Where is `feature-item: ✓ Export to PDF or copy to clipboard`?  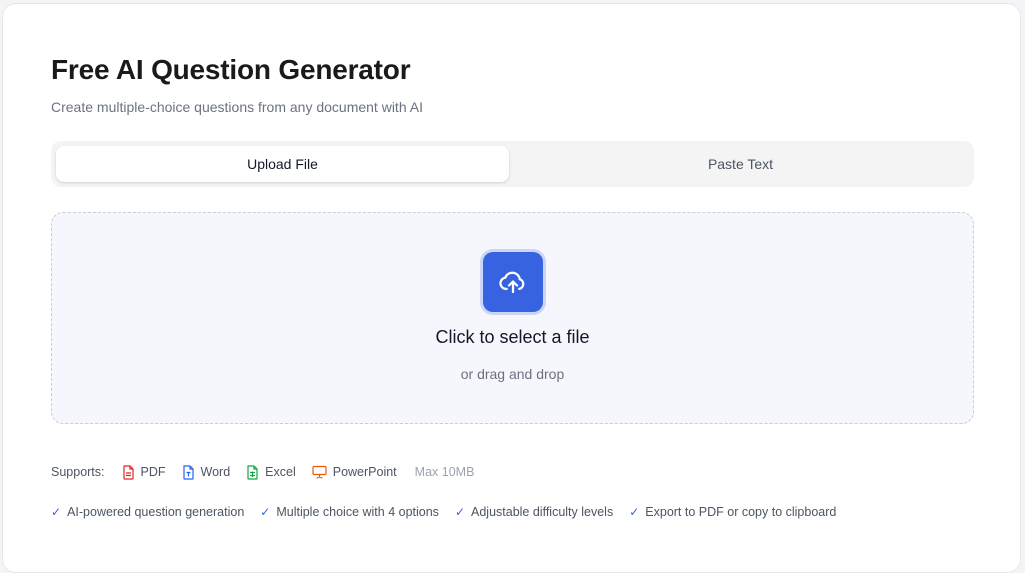 feature-item: ✓ Export to PDF or copy to clipboard is located at coordinates (732, 512).